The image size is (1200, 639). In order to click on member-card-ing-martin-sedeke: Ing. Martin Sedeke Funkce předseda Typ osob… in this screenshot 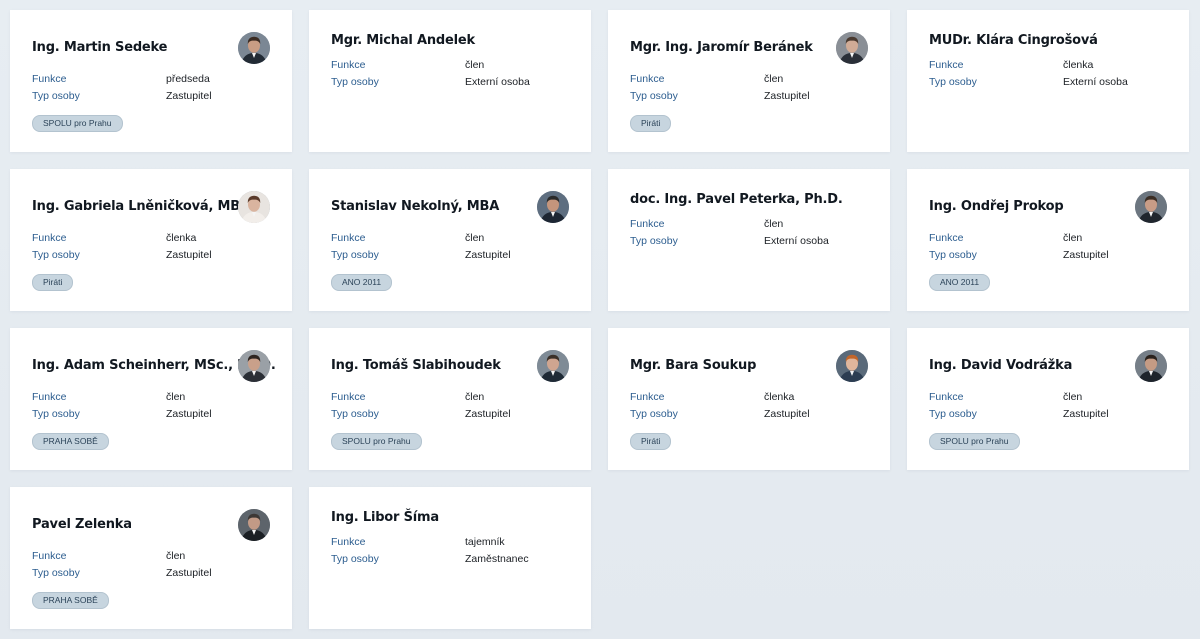, I will do `click(151, 81)`.